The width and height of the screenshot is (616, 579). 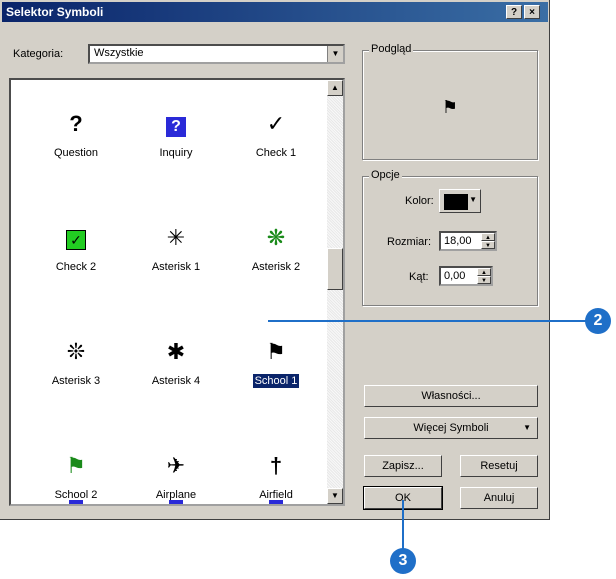 What do you see at coordinates (335, 292) in the screenshot?
I see `vertical-scrollbar: ▲ ▼` at bounding box center [335, 292].